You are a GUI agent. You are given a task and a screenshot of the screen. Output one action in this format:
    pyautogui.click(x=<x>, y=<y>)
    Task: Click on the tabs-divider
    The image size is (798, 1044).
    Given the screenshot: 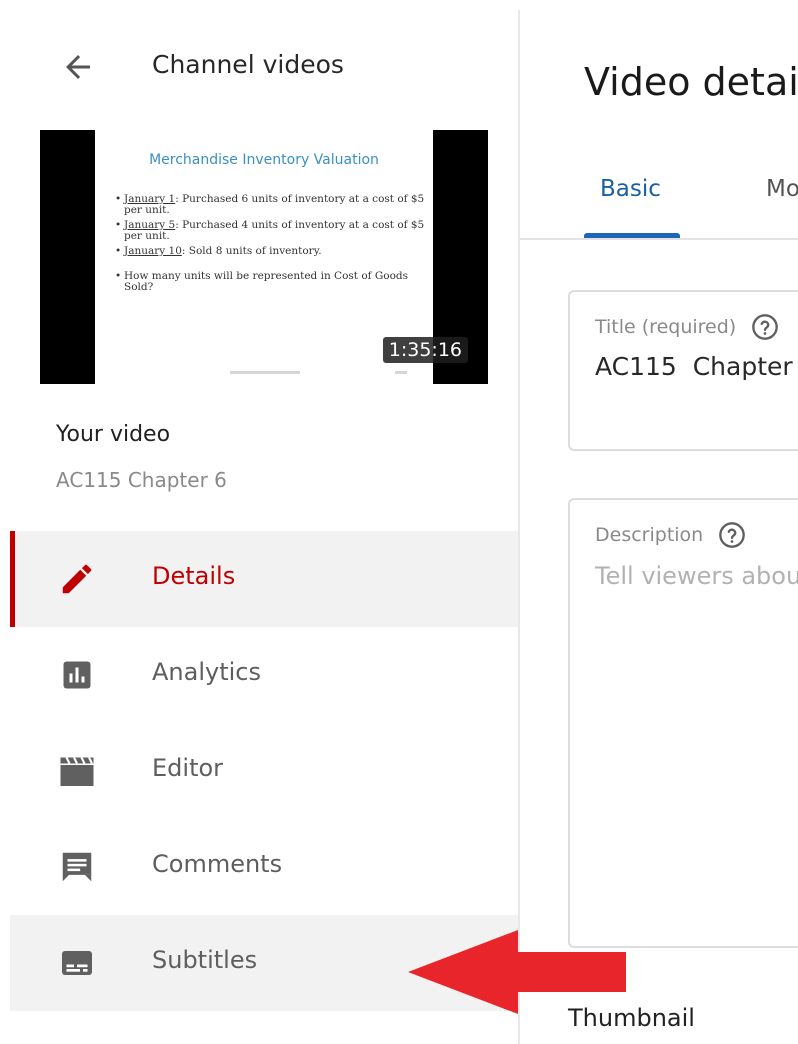 What is the action you would take?
    pyautogui.click(x=659, y=239)
    